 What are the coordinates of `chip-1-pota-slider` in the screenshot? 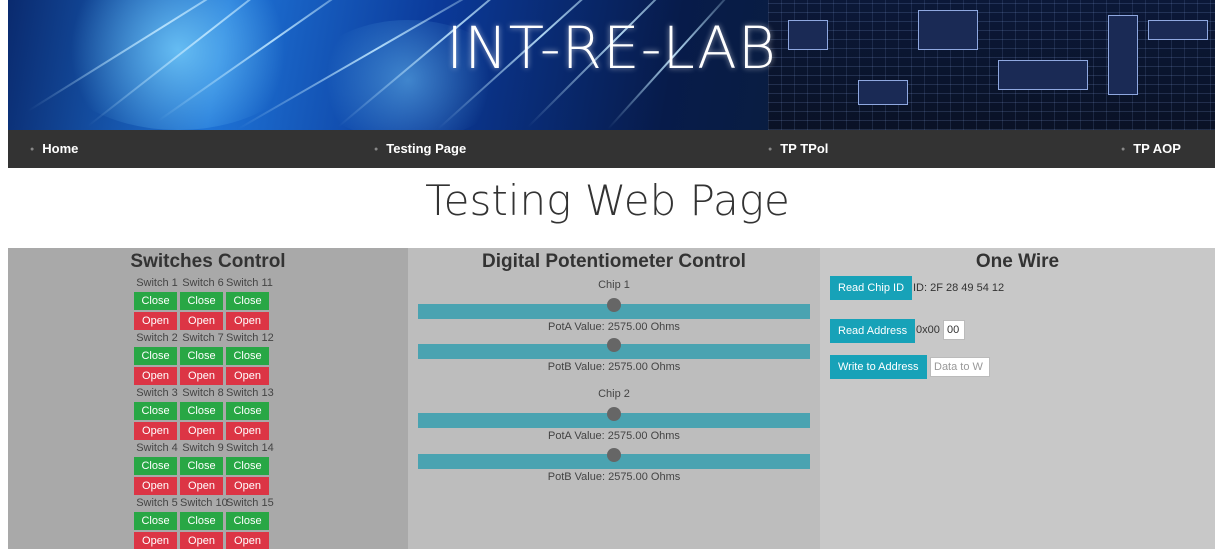 It's located at (614, 308).